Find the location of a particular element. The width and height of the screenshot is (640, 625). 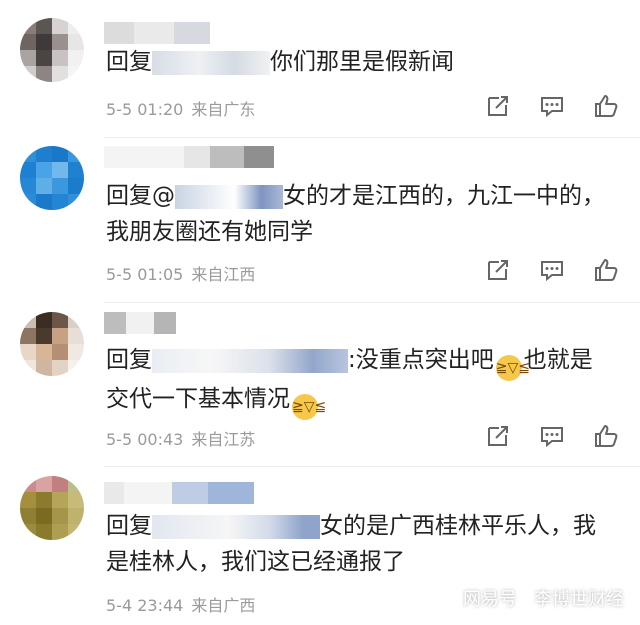

comment-meta: 5-5 00:43 来自江苏 is located at coordinates (180, 438).